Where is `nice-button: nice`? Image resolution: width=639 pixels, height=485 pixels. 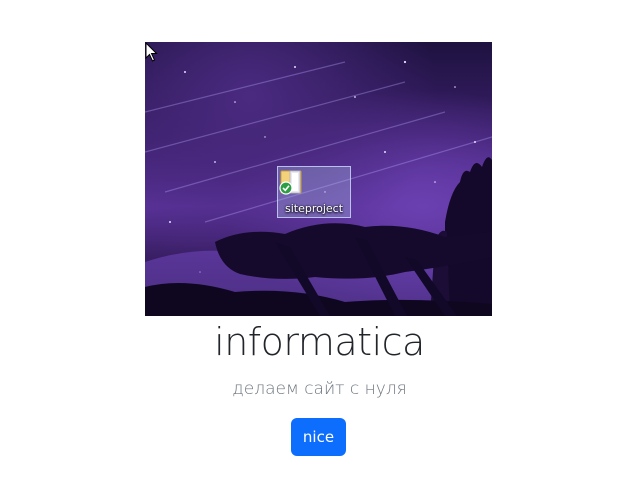
nice-button: nice is located at coordinates (318, 437).